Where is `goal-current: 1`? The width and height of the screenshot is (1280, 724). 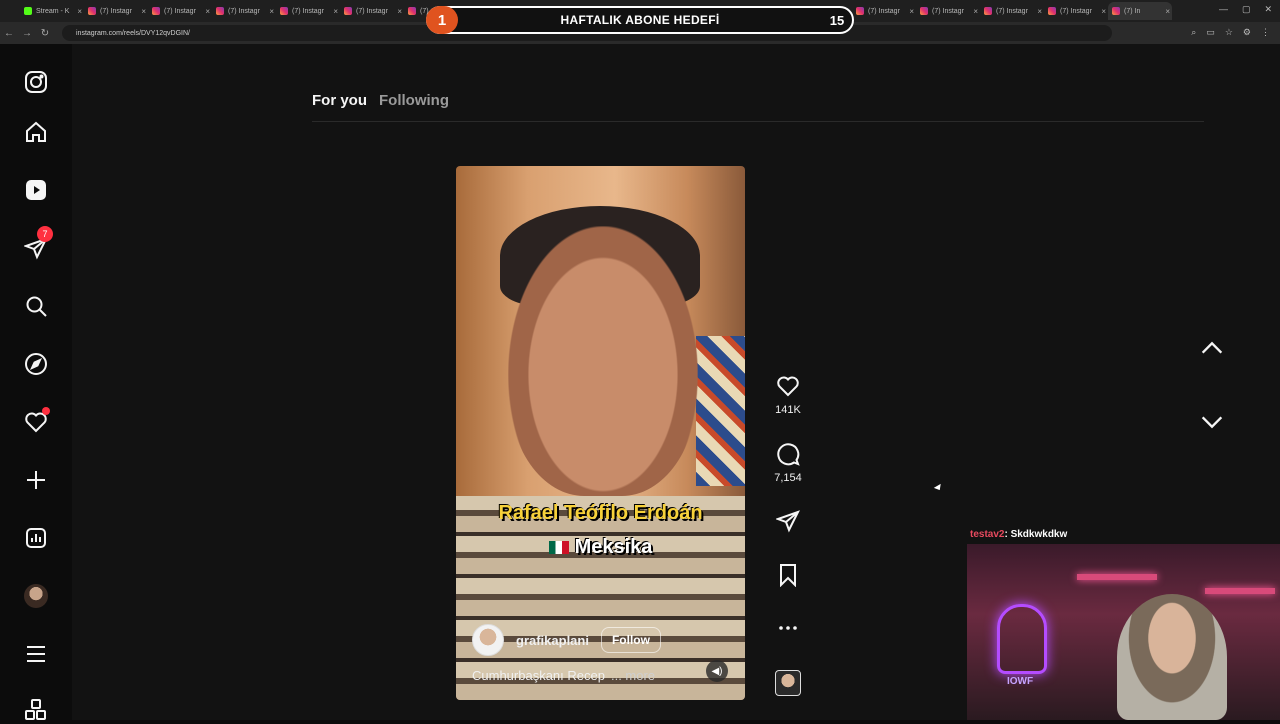 goal-current: 1 is located at coordinates (442, 20).